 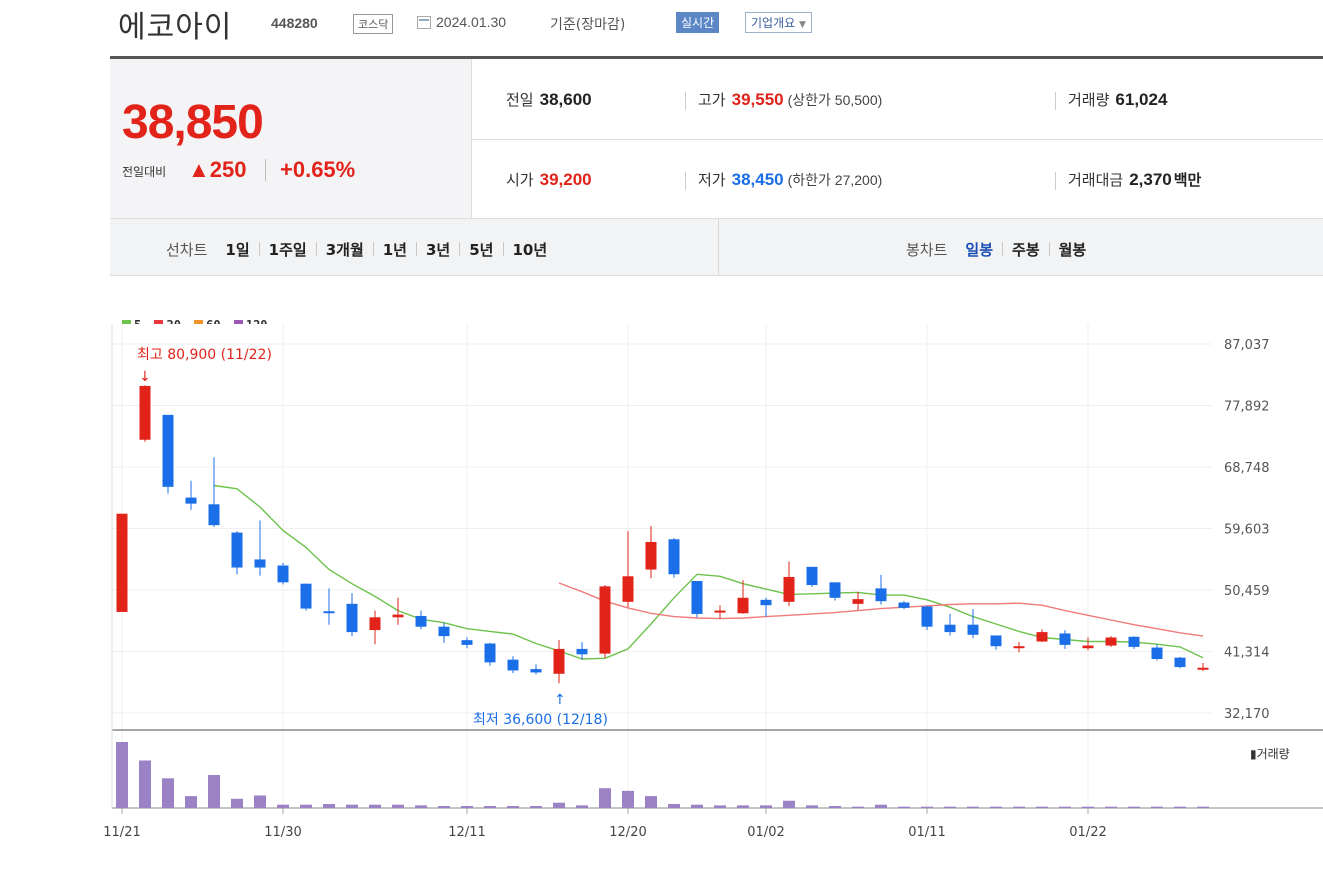 What do you see at coordinates (897, 139) in the screenshot?
I see `row-divider` at bounding box center [897, 139].